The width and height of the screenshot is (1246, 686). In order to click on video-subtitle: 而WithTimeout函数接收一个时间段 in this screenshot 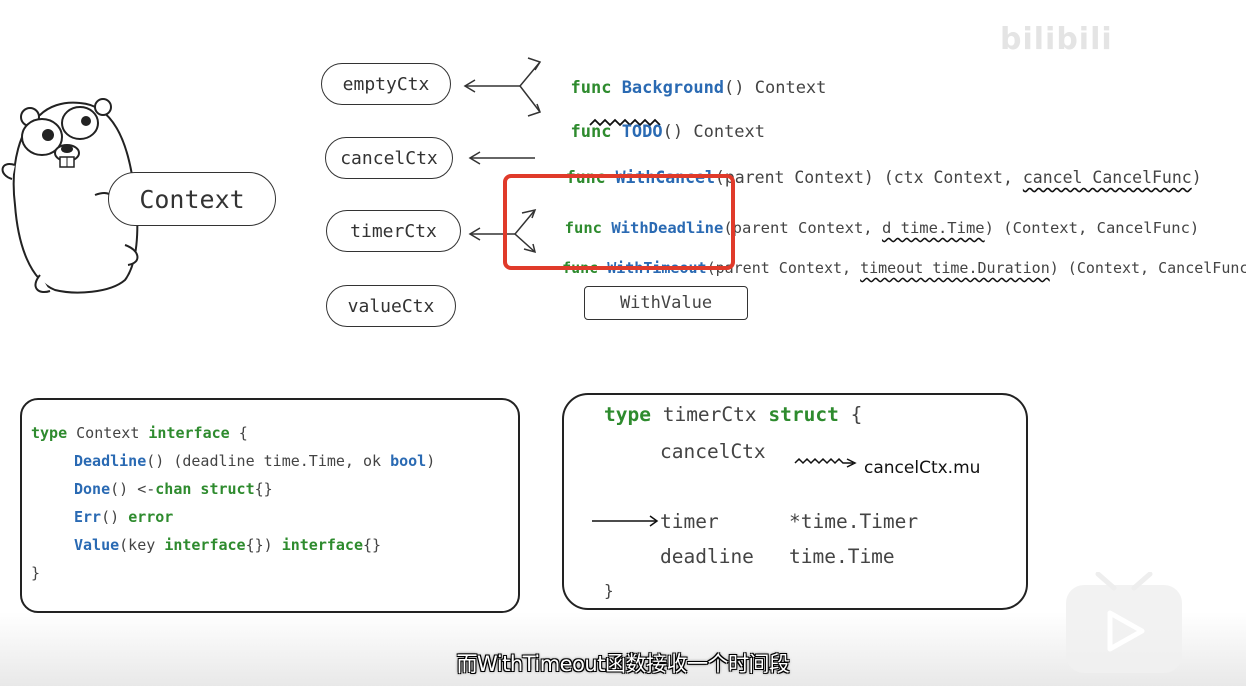, I will do `click(623, 664)`.